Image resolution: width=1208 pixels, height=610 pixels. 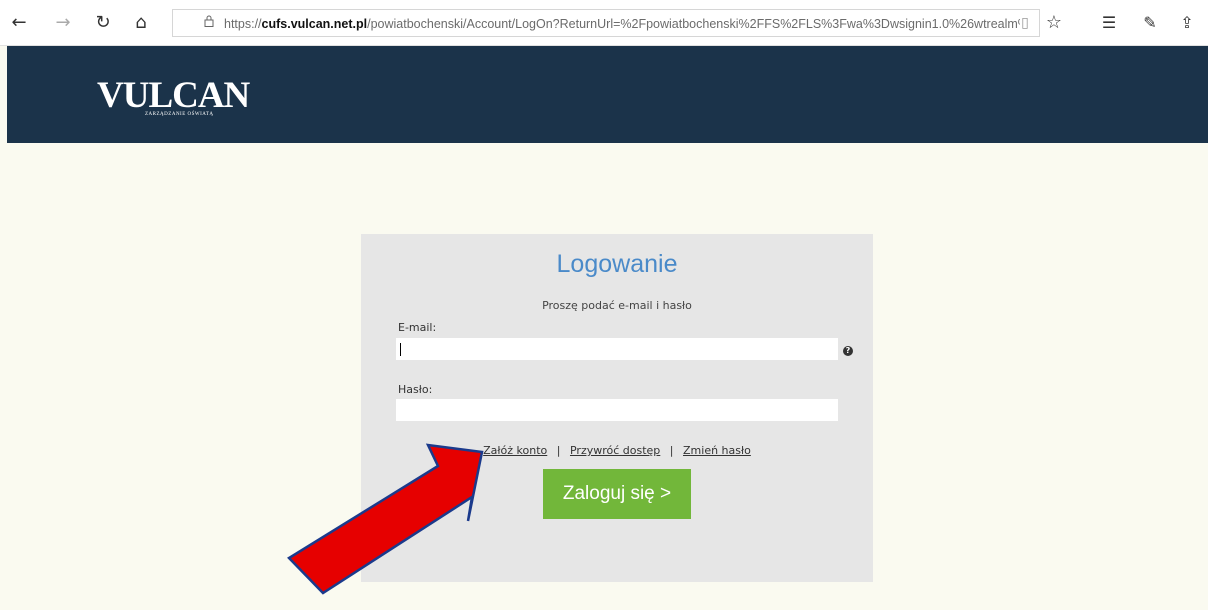 What do you see at coordinates (385, 519) in the screenshot?
I see `red-arrow-annotation` at bounding box center [385, 519].